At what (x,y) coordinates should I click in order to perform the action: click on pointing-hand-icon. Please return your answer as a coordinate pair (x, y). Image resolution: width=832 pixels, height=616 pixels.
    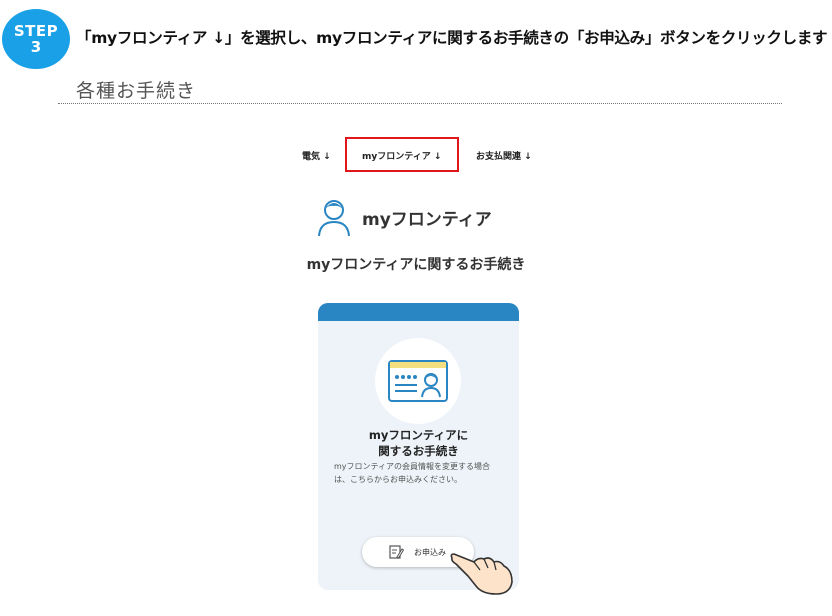
    Looking at the image, I should click on (481, 574).